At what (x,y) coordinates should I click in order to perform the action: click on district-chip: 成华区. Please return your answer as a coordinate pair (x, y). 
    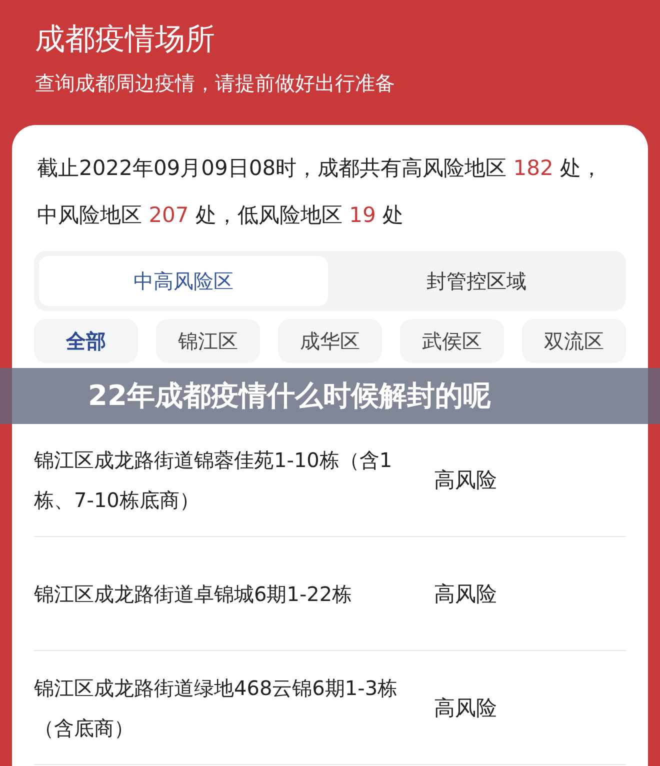
    Looking at the image, I should click on (330, 341).